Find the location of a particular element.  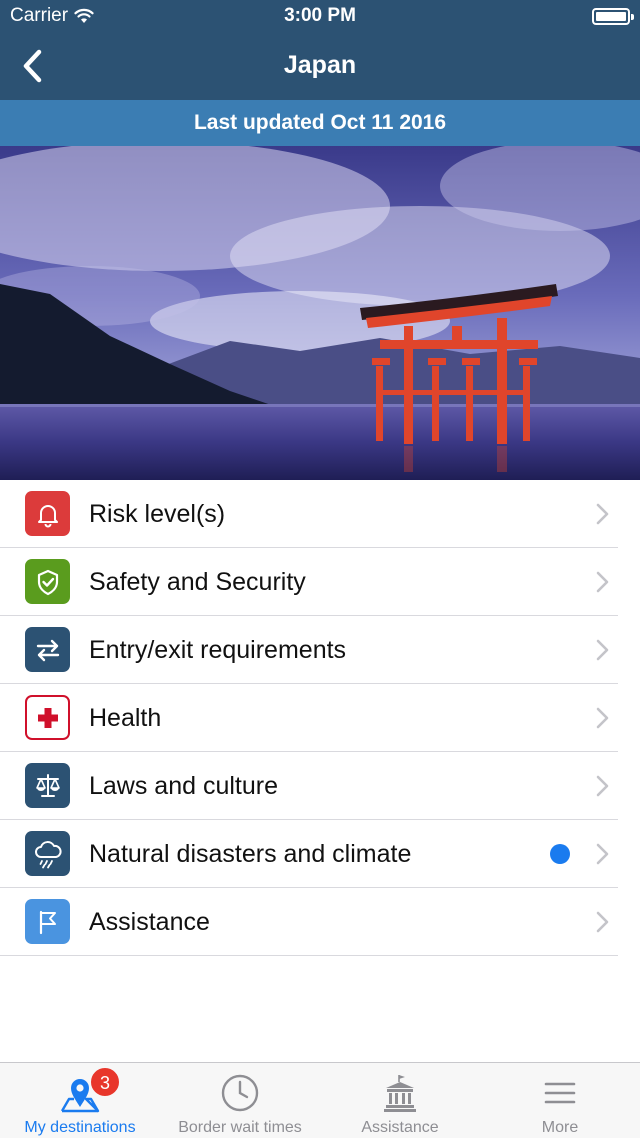

tab-more: More is located at coordinates (560, 1100).